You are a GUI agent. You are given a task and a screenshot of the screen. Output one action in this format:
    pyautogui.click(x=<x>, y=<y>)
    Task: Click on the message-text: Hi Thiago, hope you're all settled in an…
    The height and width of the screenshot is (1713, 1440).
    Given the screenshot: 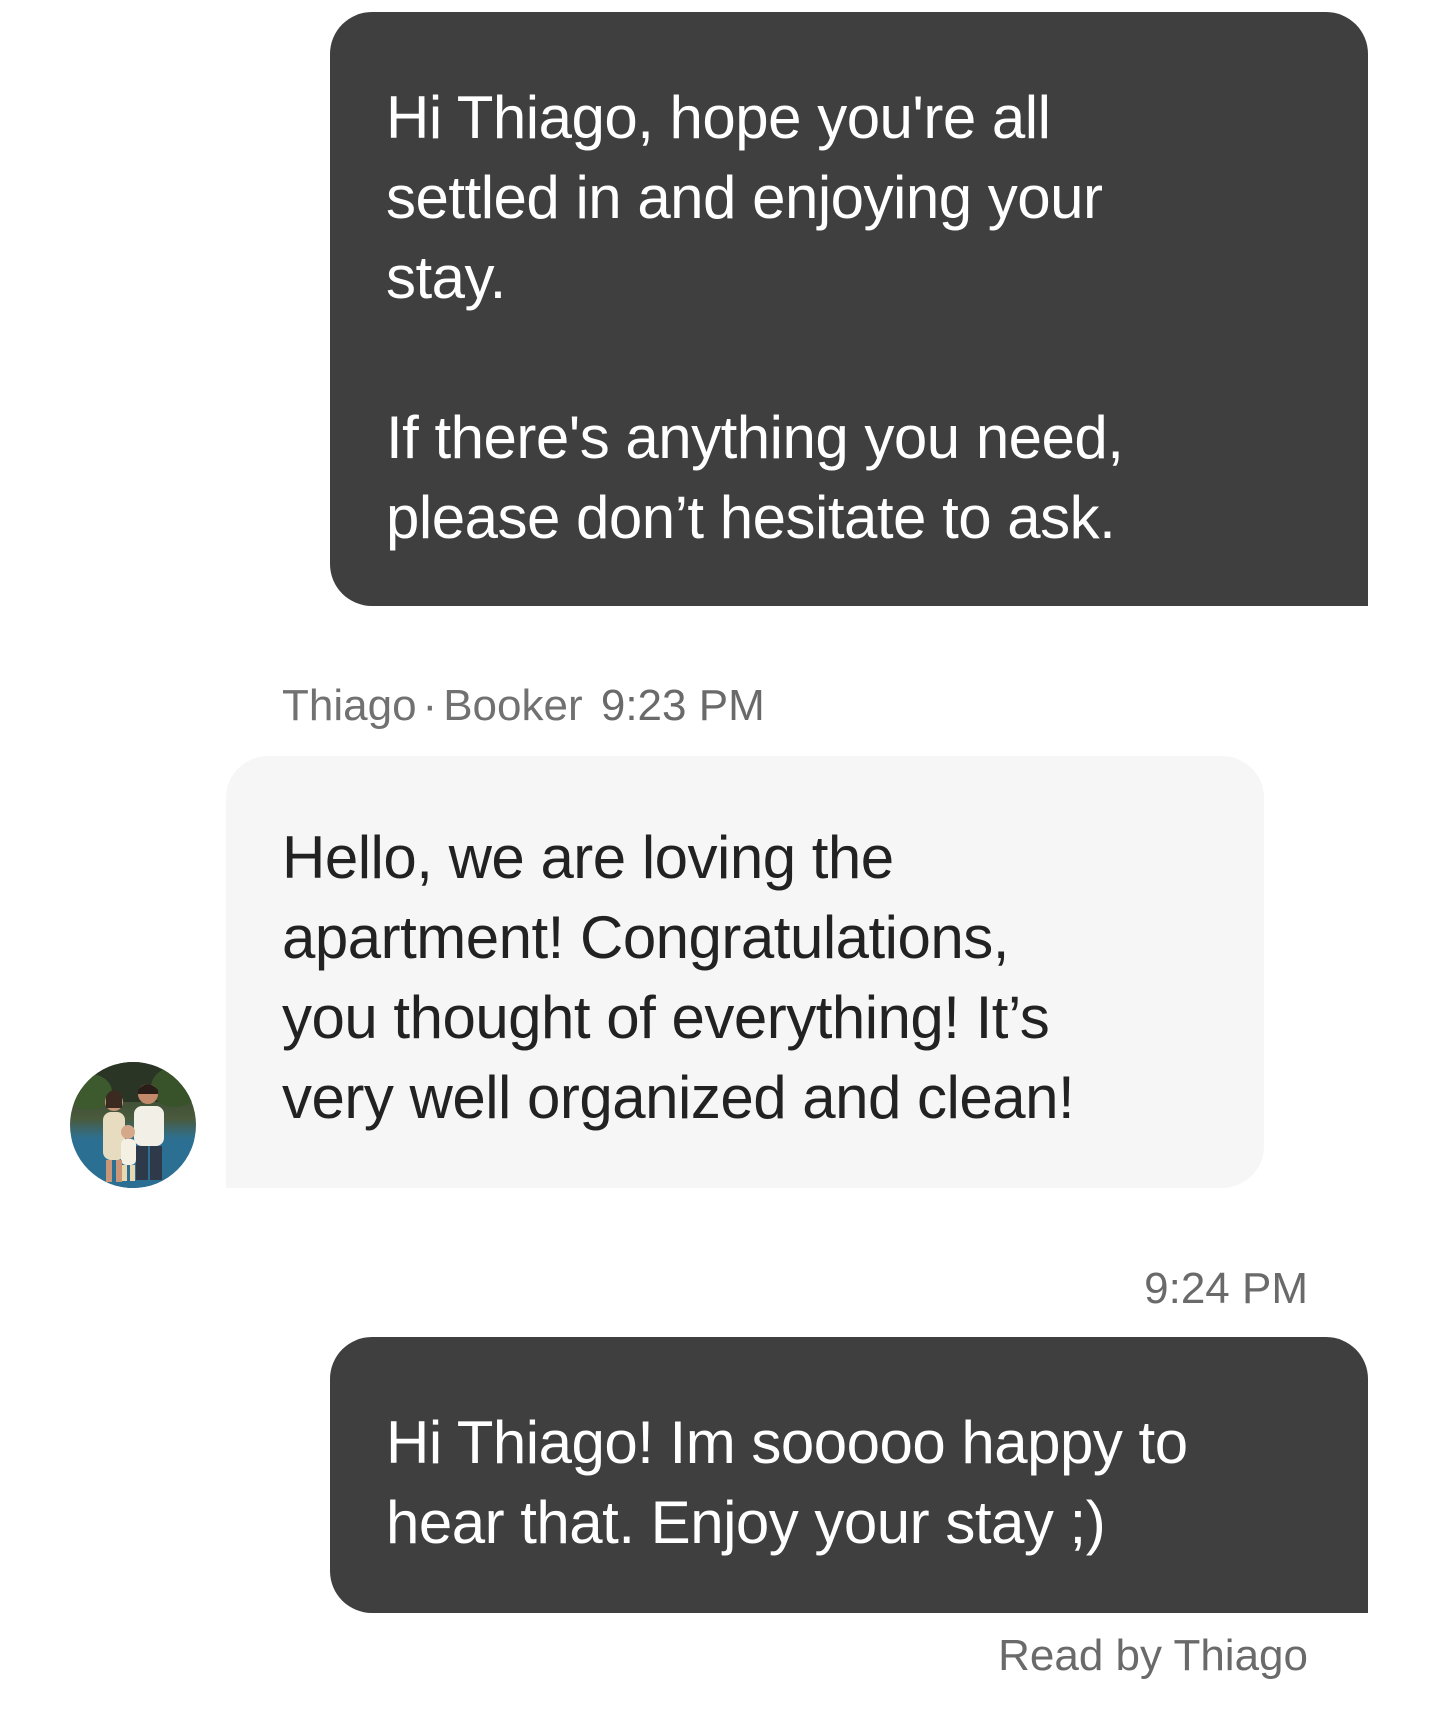 What is the action you would take?
    pyautogui.click(x=744, y=197)
    